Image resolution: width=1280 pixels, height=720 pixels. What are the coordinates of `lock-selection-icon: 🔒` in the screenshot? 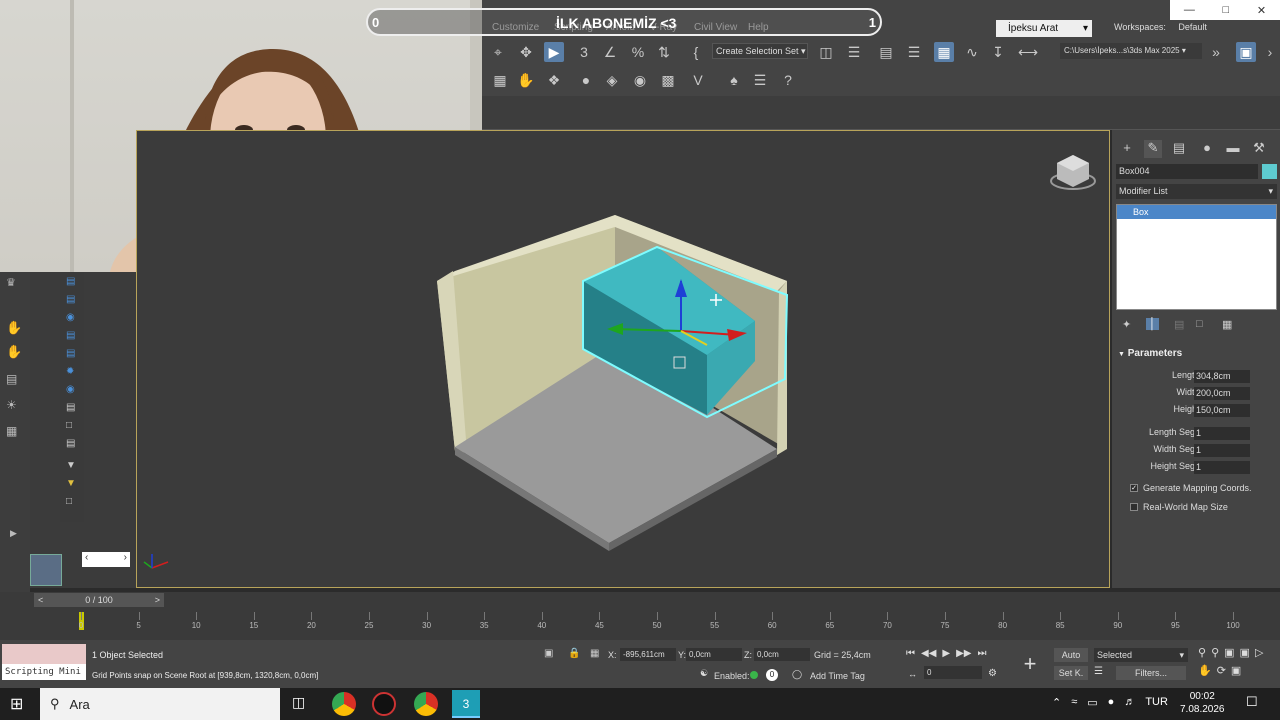 It's located at (574, 653).